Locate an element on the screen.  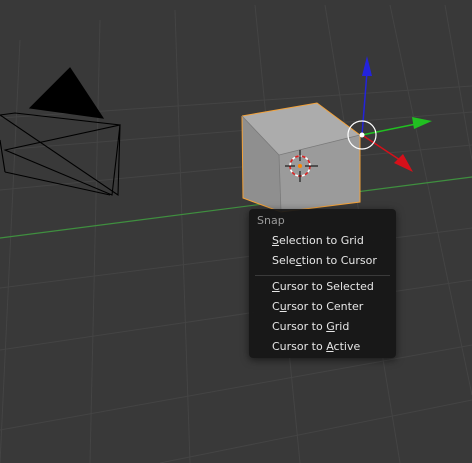
snap-menu-title: Snap is located at coordinates (271, 220).